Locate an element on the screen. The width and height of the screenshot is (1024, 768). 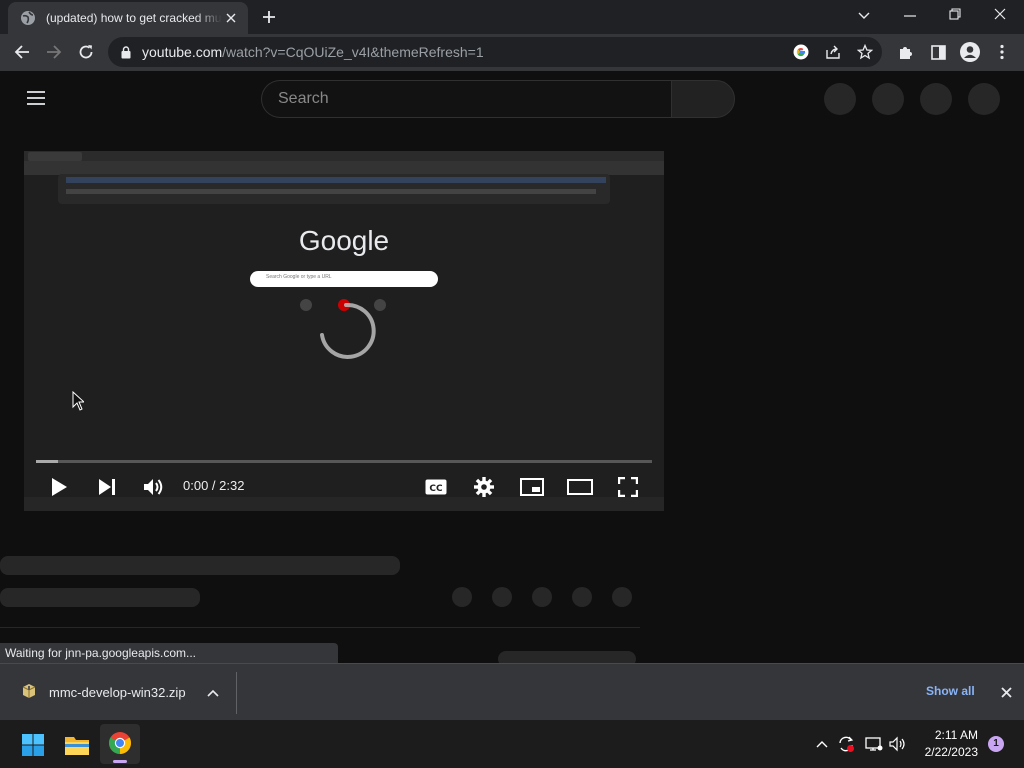
browser-tab: (updated) how to get cracked mu is located at coordinates (128, 18).